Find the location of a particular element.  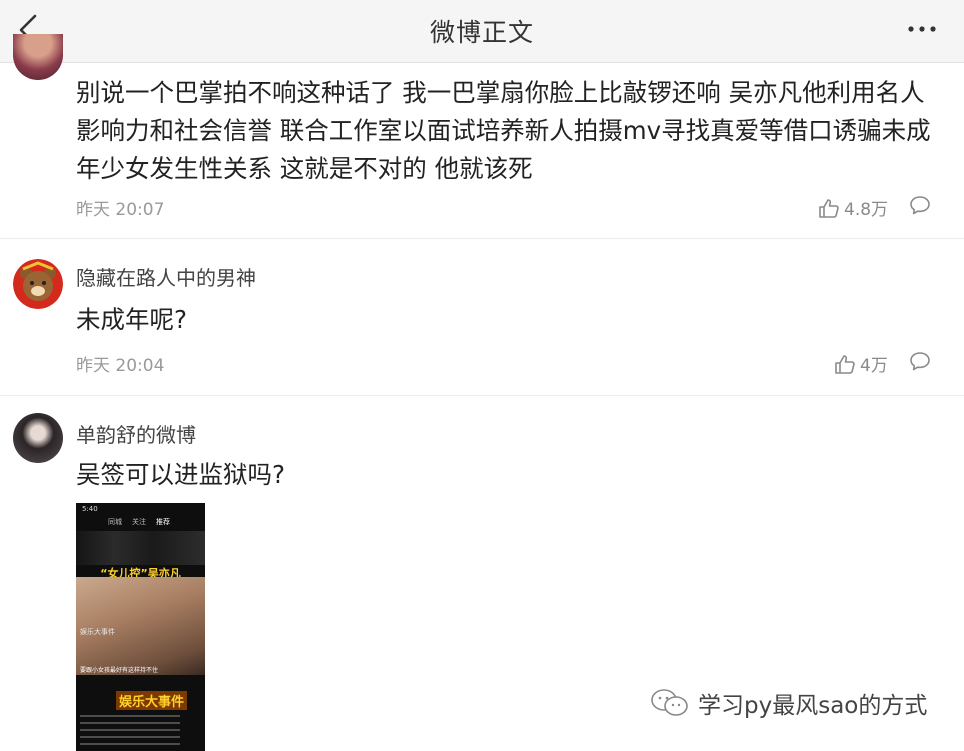

wechat-icon is located at coordinates (669, 702).